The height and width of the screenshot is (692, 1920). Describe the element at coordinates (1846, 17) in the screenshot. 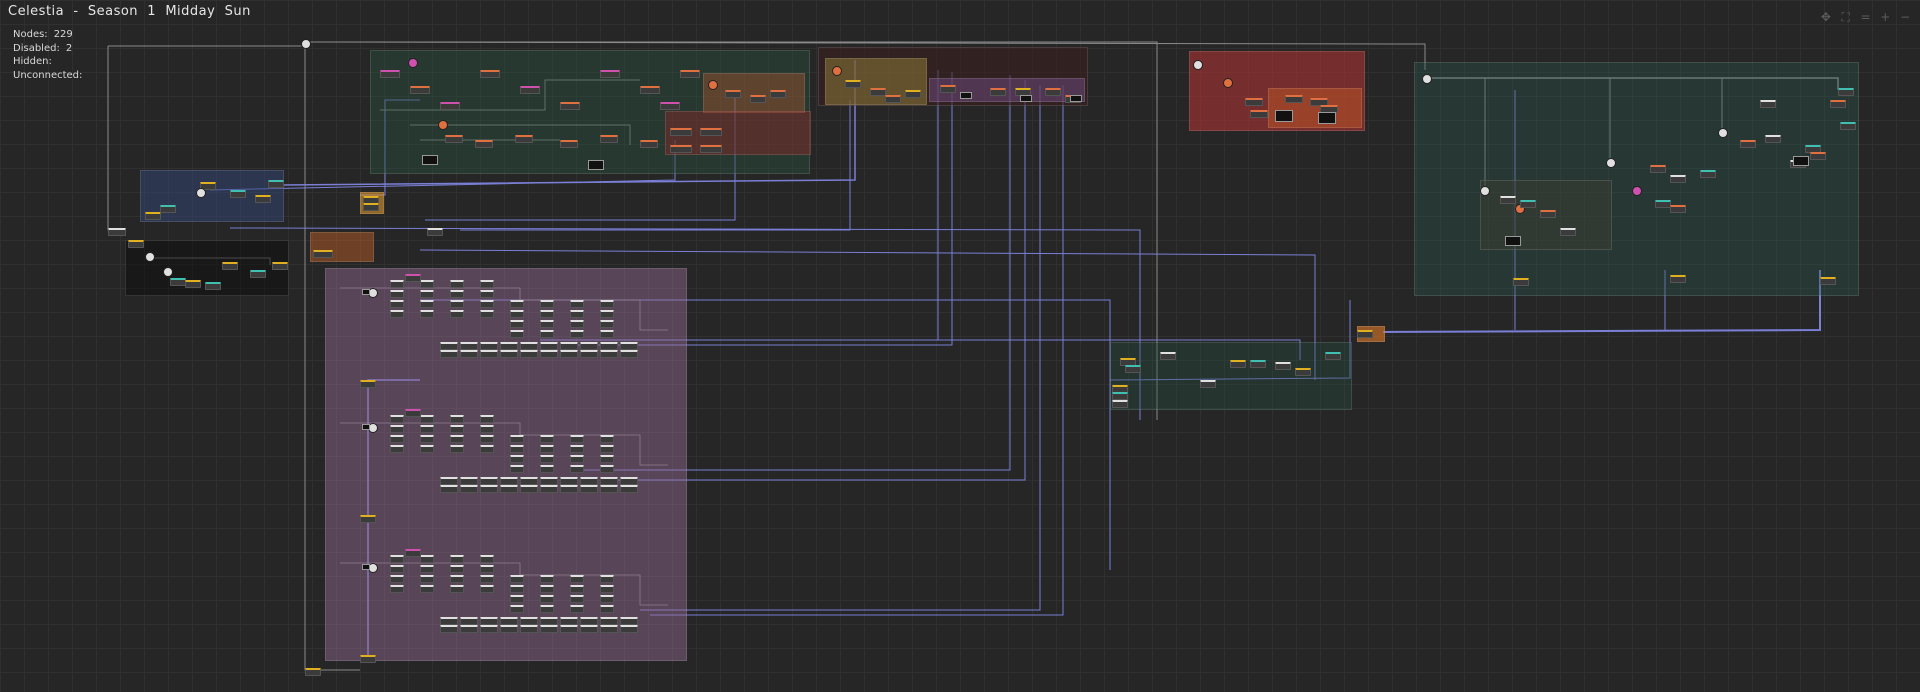

I see `fit-view-icon: ⛶` at that location.